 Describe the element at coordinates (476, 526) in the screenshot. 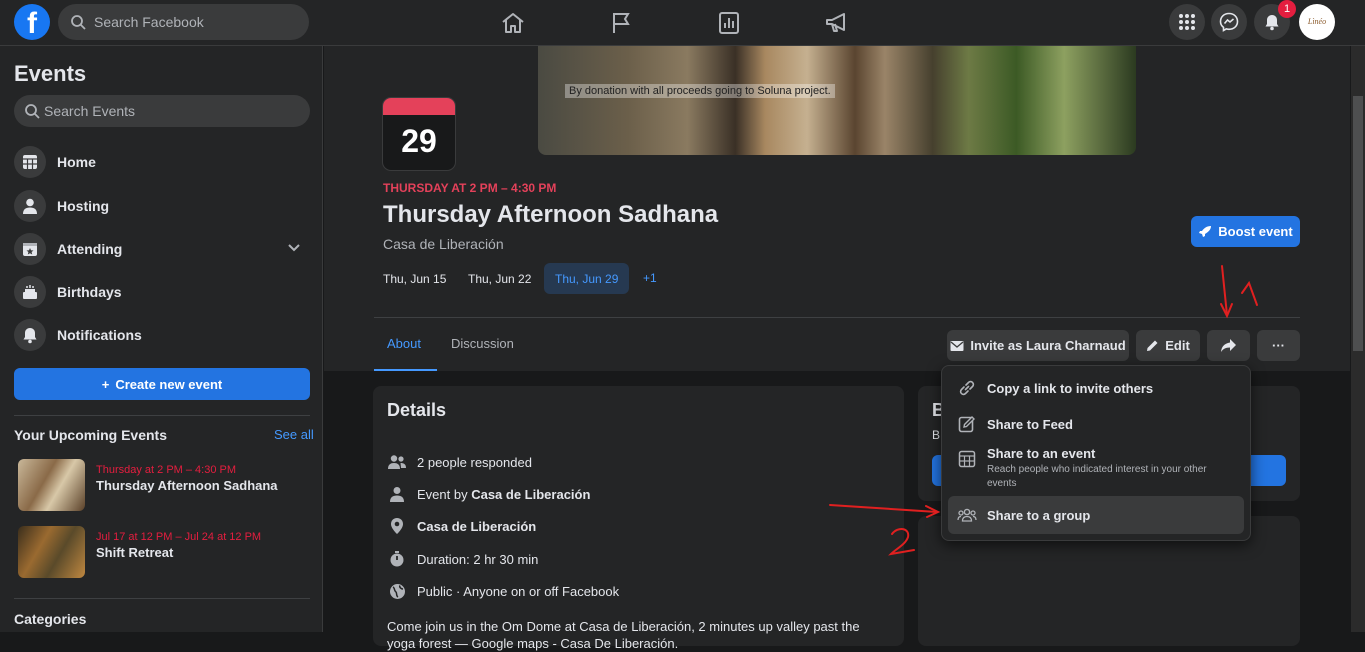

I see `location-text: Casa de Liberación` at that location.